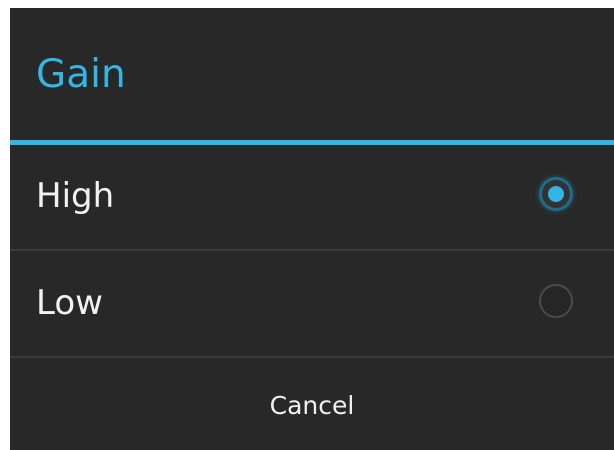  Describe the element at coordinates (81, 74) in the screenshot. I see `dialog-title: Gain` at that location.